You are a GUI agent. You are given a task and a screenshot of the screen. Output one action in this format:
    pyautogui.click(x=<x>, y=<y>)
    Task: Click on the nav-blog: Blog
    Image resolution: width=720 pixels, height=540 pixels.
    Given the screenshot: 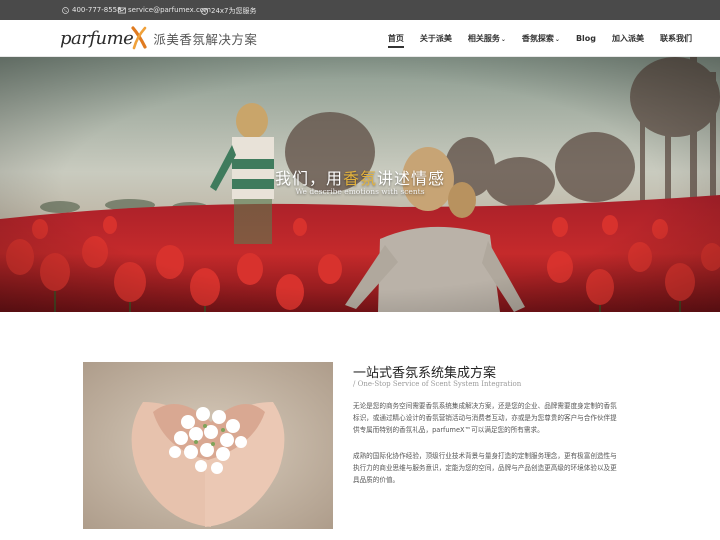 What is the action you would take?
    pyautogui.click(x=586, y=38)
    